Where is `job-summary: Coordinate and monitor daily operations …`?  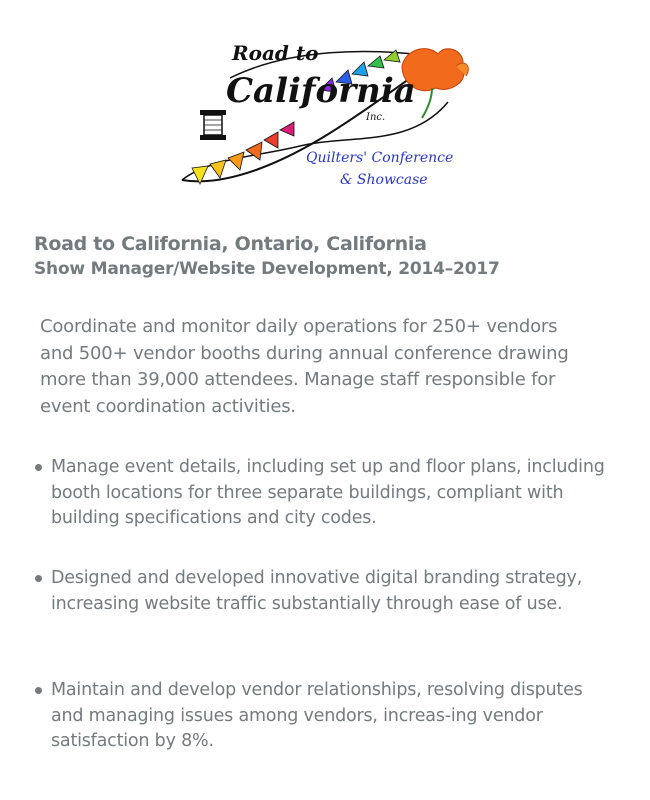 job-summary: Coordinate and monitor daily operations … is located at coordinates (304, 366).